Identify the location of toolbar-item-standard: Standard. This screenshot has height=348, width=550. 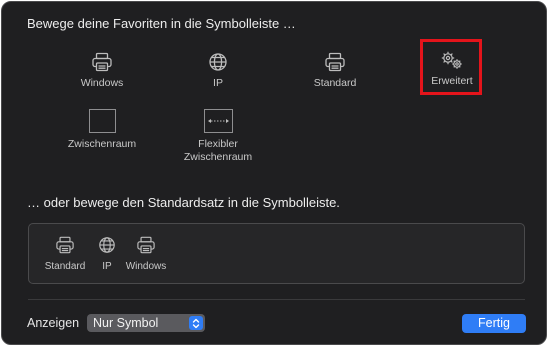
(335, 71).